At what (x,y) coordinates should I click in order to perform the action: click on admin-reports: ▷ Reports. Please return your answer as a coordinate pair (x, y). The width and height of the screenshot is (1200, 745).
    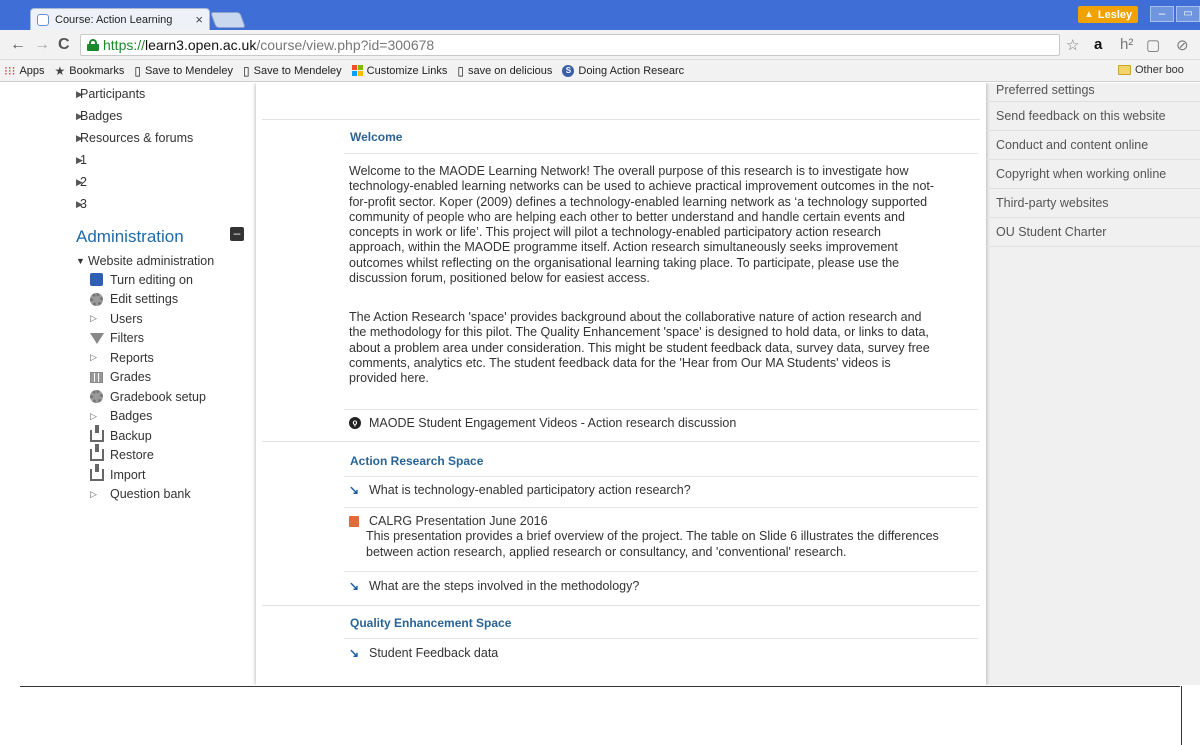
    Looking at the image, I should click on (145, 358).